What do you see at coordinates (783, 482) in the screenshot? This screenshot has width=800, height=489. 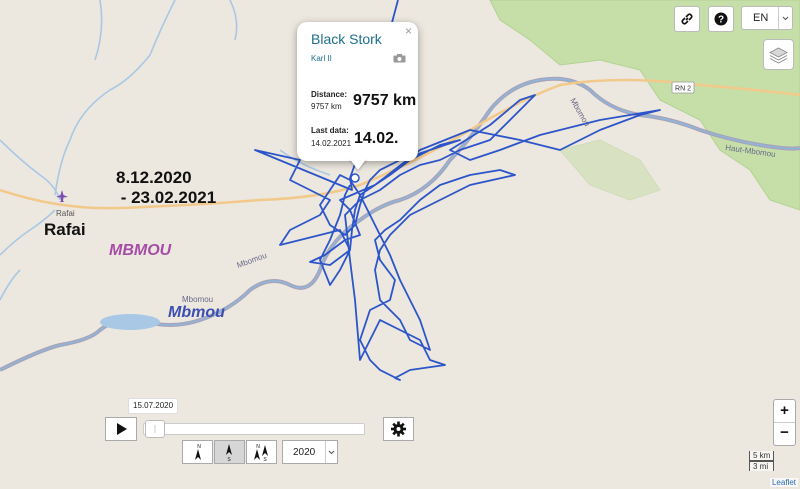 I see `leaflet-attribution-link: Leaflet` at bounding box center [783, 482].